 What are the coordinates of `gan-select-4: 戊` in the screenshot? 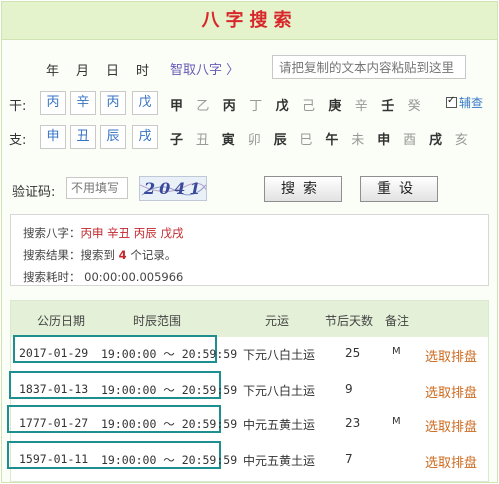 It's located at (145, 103).